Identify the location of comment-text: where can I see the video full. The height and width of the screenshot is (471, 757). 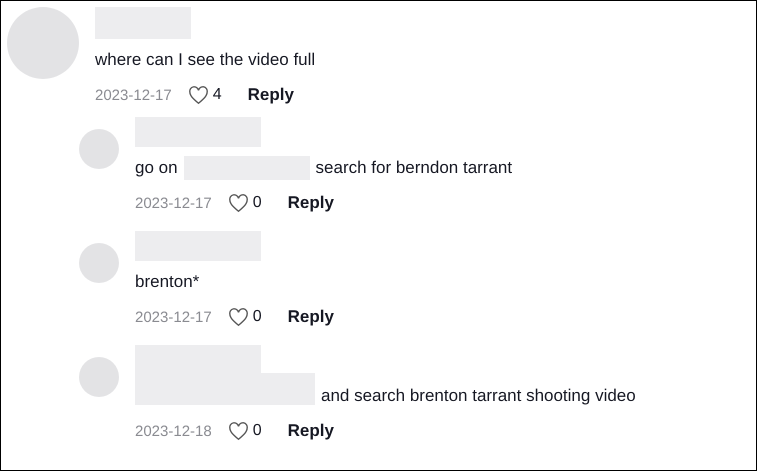
(205, 60).